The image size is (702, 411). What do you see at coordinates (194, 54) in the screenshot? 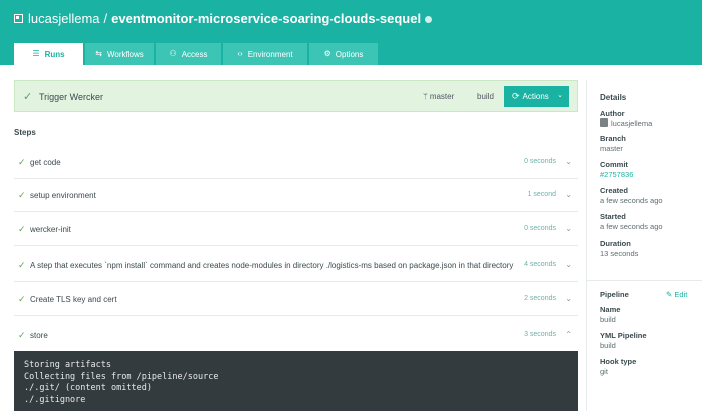
I see `tab-access-label: Access` at bounding box center [194, 54].